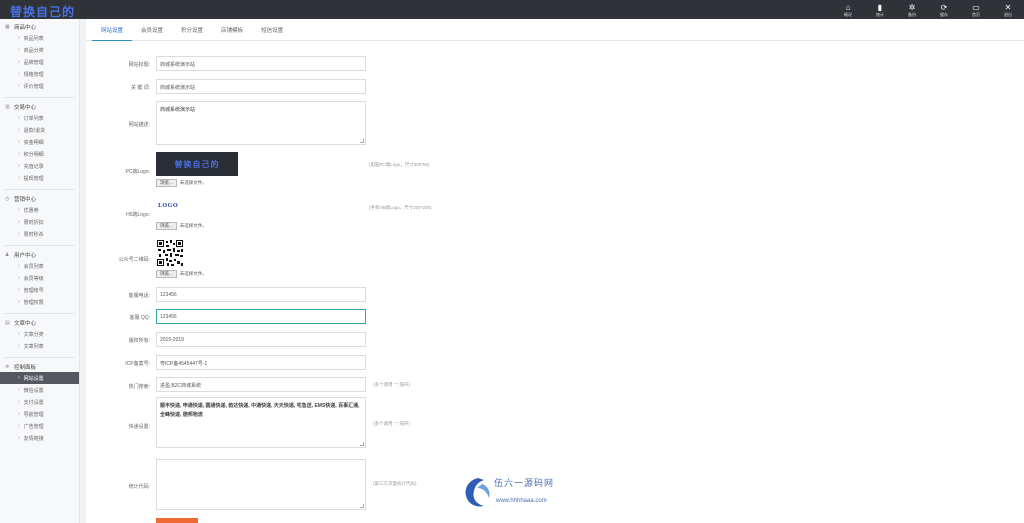  What do you see at coordinates (134, 260) in the screenshot?
I see `qr-code-label: 公众号二维码:` at bounding box center [134, 260].